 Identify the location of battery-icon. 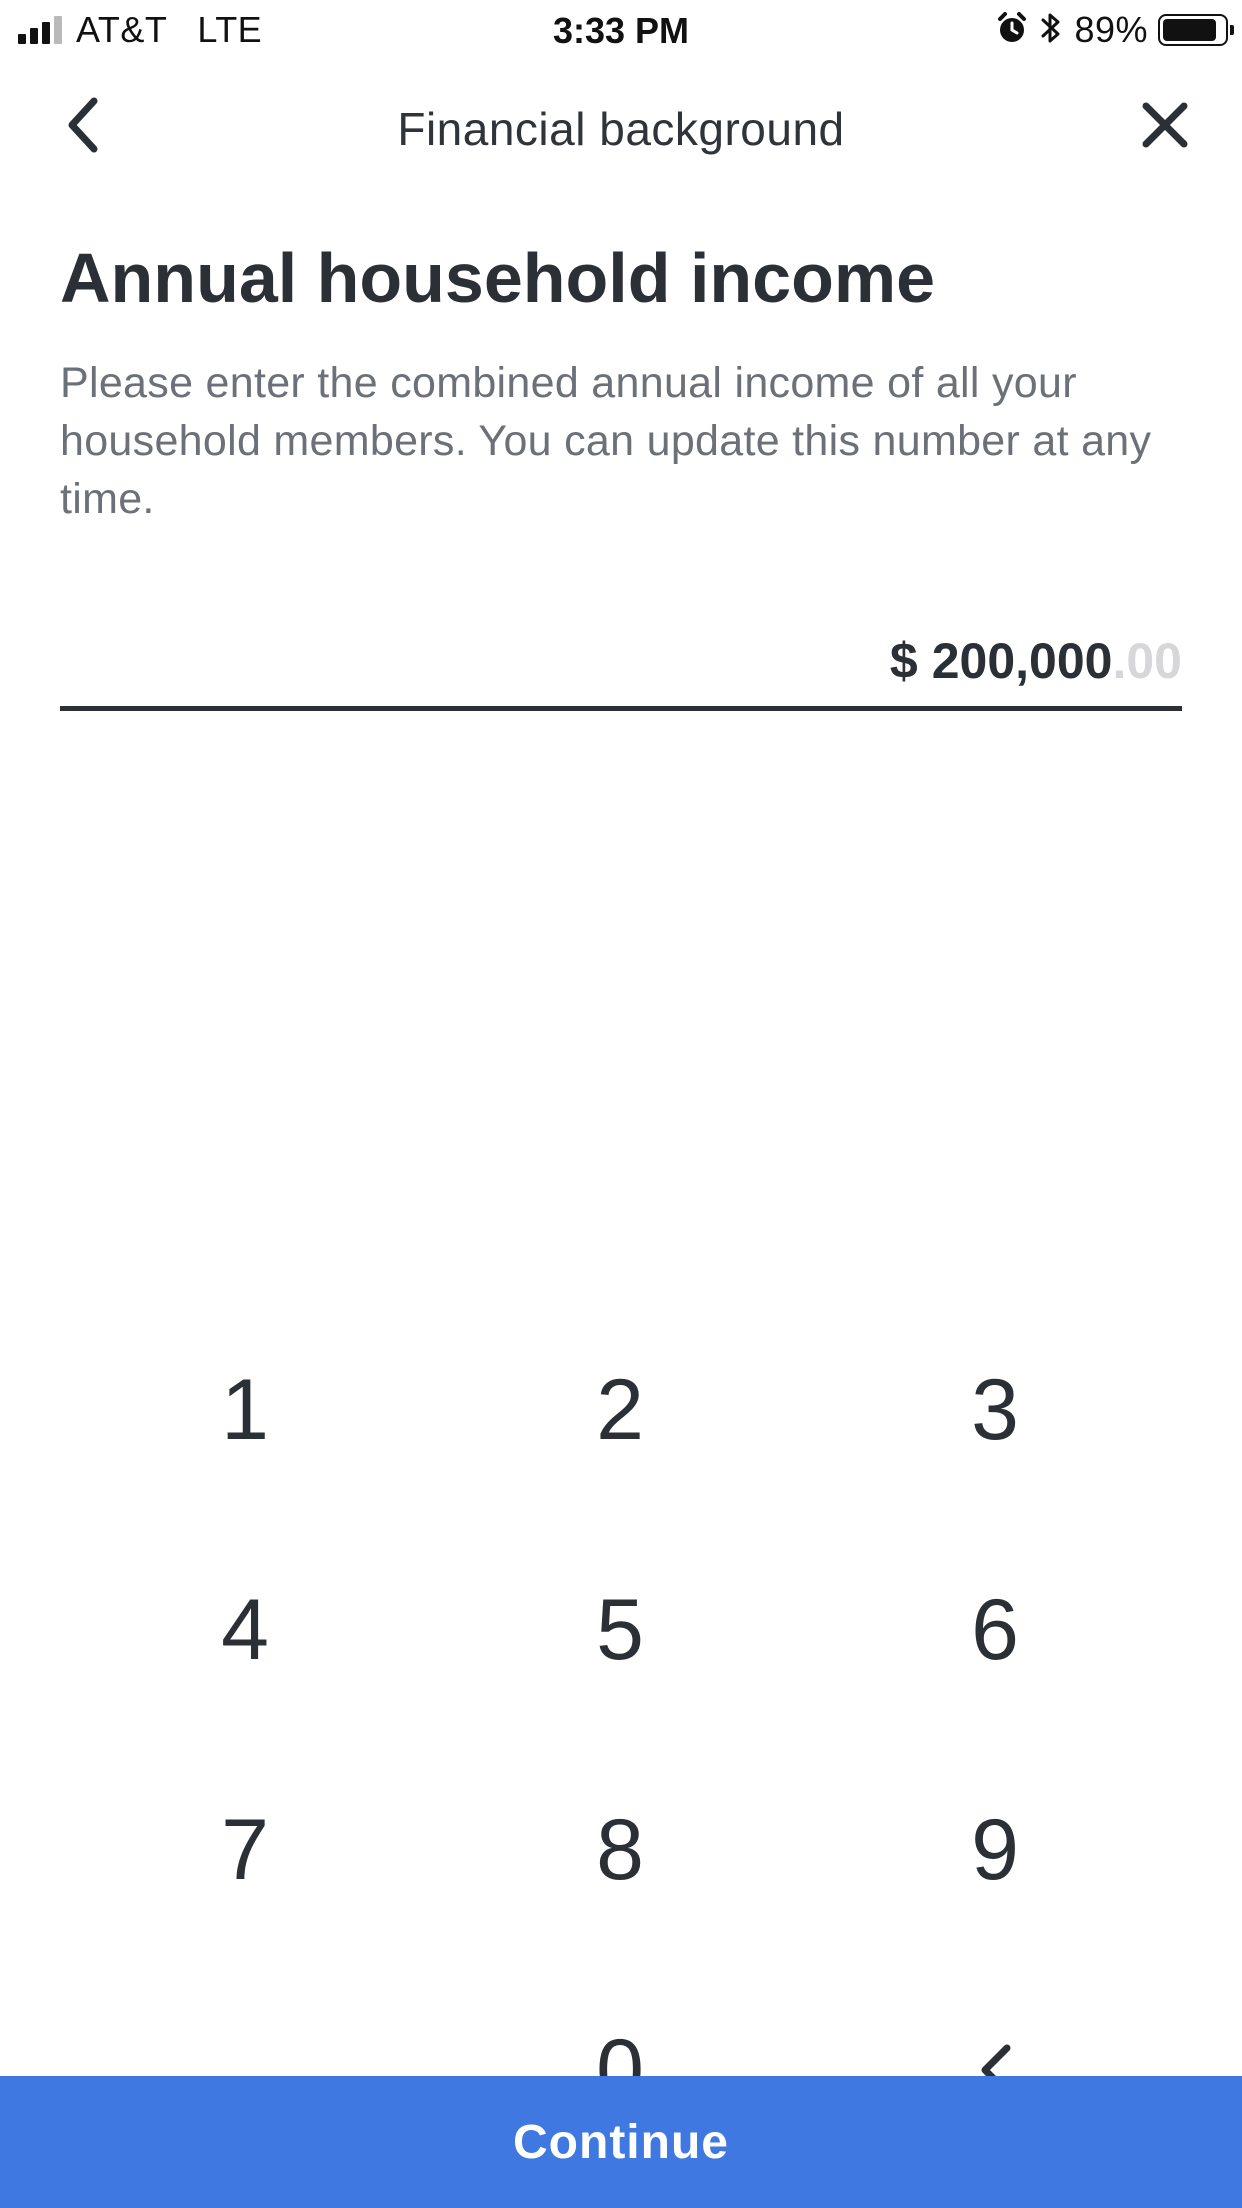
(1196, 30).